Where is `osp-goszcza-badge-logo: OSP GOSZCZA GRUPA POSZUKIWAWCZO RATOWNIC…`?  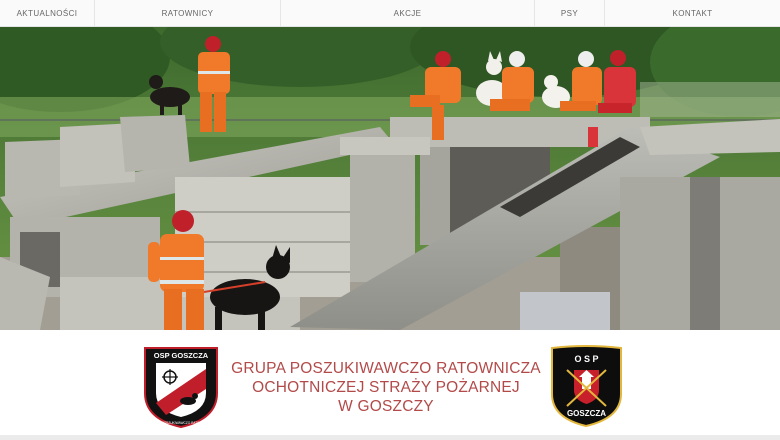
osp-goszcza-badge-logo: OSP GOSZCZA GRUPA POSZUKIWAWCZO RATOWNIC… is located at coordinates (181, 387).